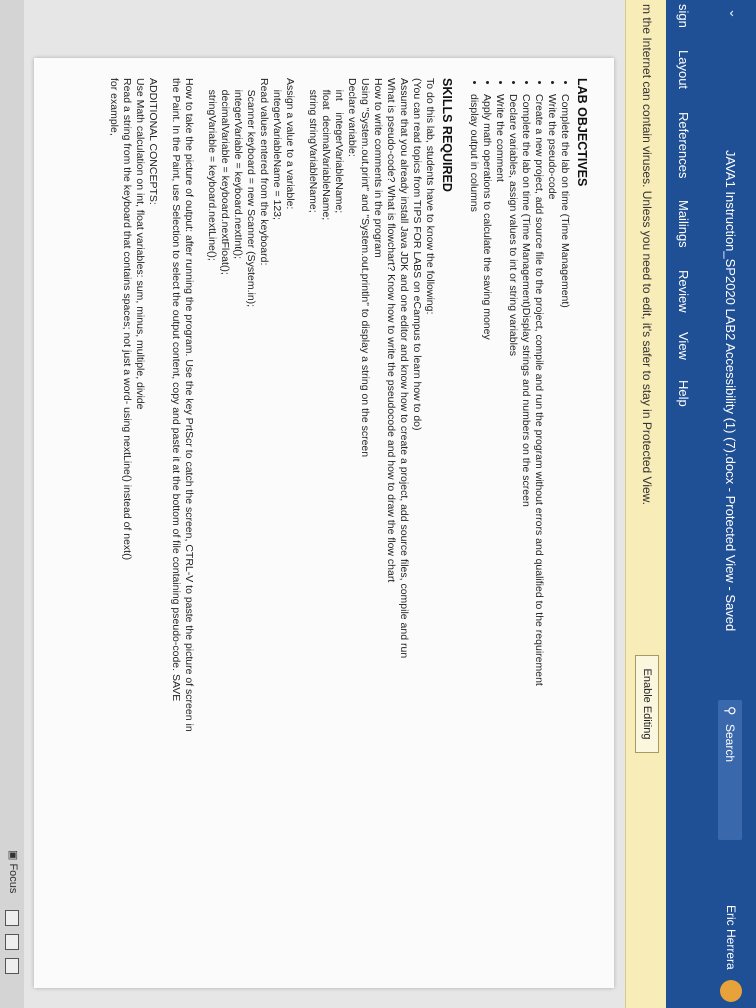  Describe the element at coordinates (731, 991) in the screenshot. I see `avatar` at that location.